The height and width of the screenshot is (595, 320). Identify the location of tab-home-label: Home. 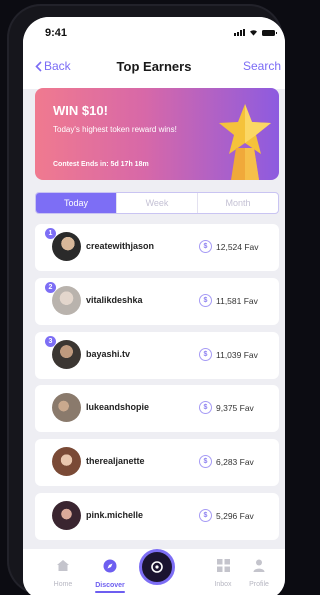
(63, 584).